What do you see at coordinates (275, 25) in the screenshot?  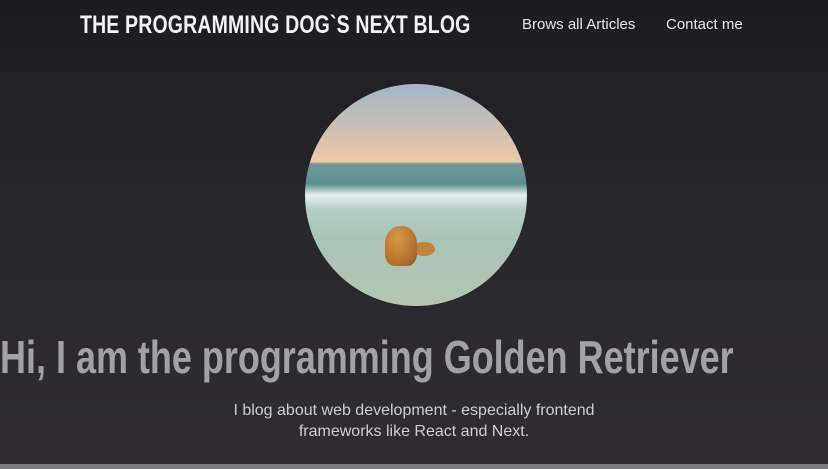 I see `site-logo: THE PROGRAMMING DOG`S NEXT BLOG` at bounding box center [275, 25].